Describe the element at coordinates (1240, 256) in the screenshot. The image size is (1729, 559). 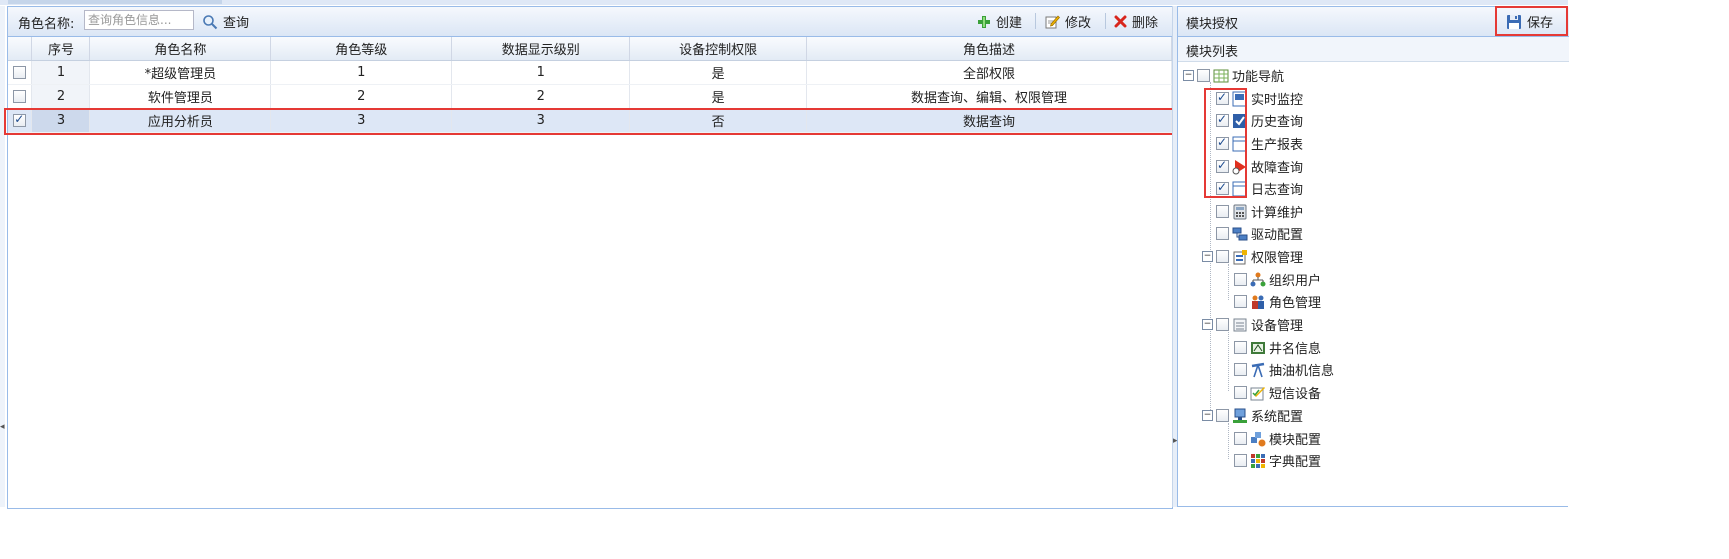
I see `permission-icon` at that location.